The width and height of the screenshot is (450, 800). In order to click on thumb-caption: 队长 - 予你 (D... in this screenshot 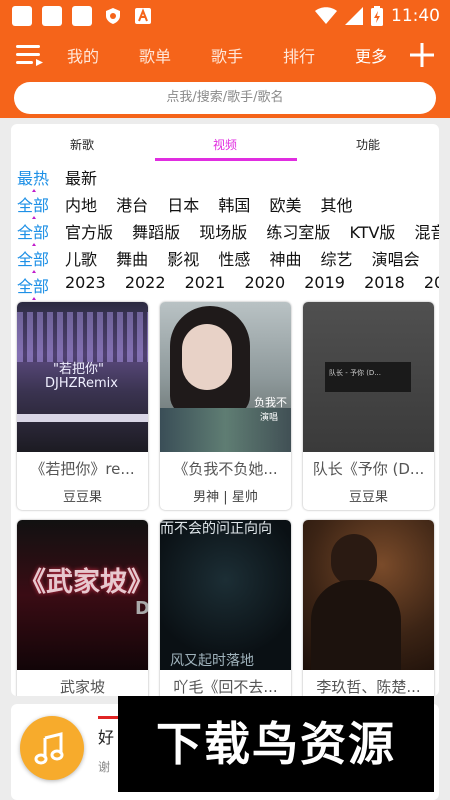, I will do `click(355, 373)`.